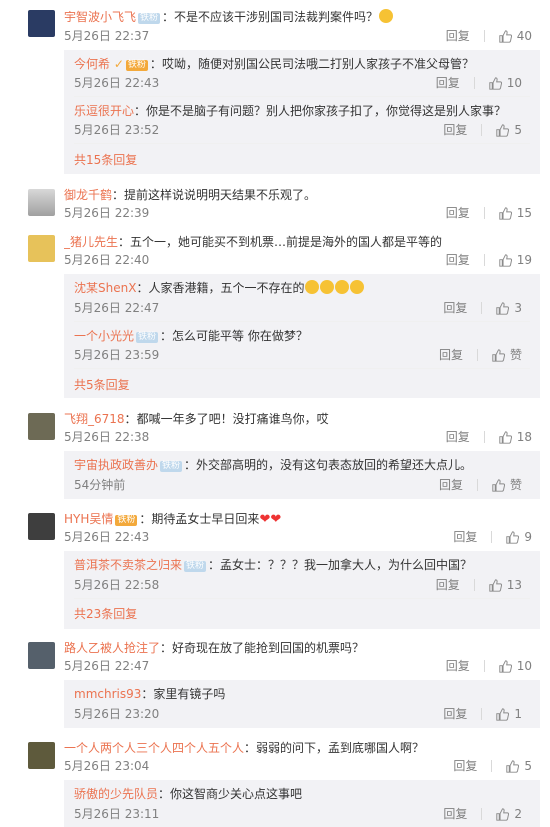 Image resolution: width=550 pixels, height=827 pixels. What do you see at coordinates (94, 419) in the screenshot?
I see `comment-author: 飞翔_6718` at bounding box center [94, 419].